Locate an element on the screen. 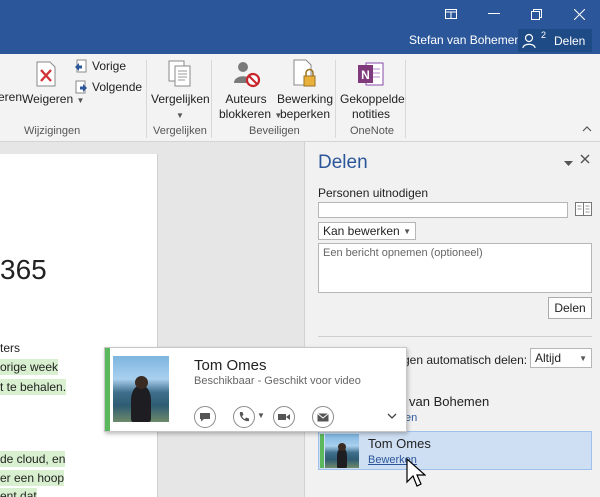  group-label-changes: Wijzigingen is located at coordinates (52, 131).